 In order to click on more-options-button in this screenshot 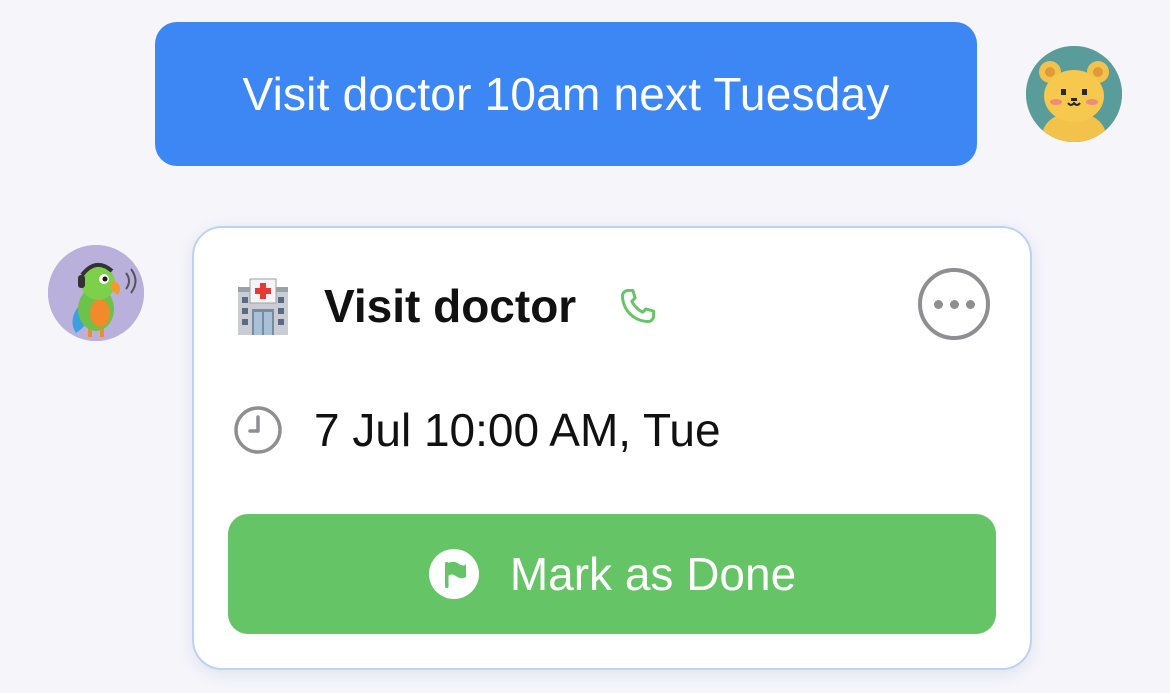, I will do `click(954, 304)`.